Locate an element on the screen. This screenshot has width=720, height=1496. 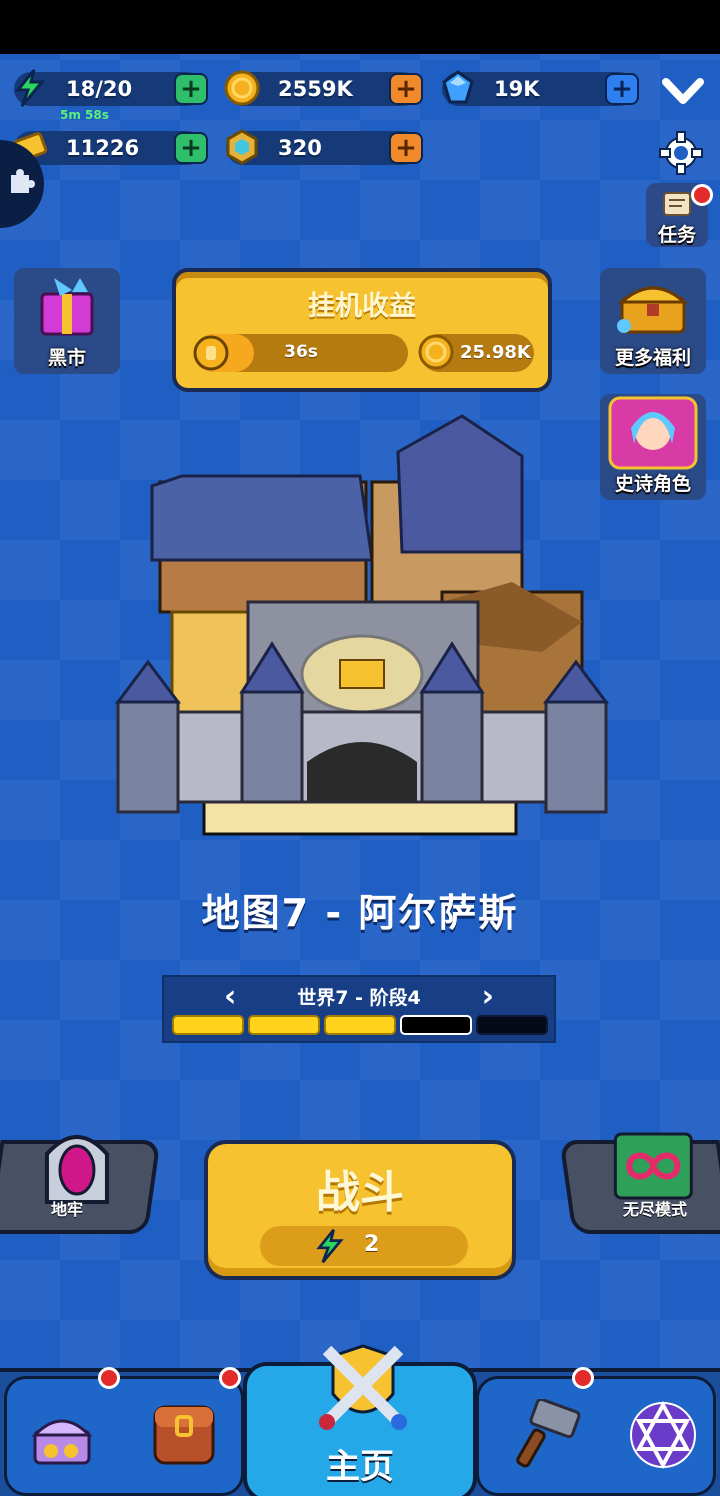
energy-timer: 5m 58s is located at coordinates (84, 115).